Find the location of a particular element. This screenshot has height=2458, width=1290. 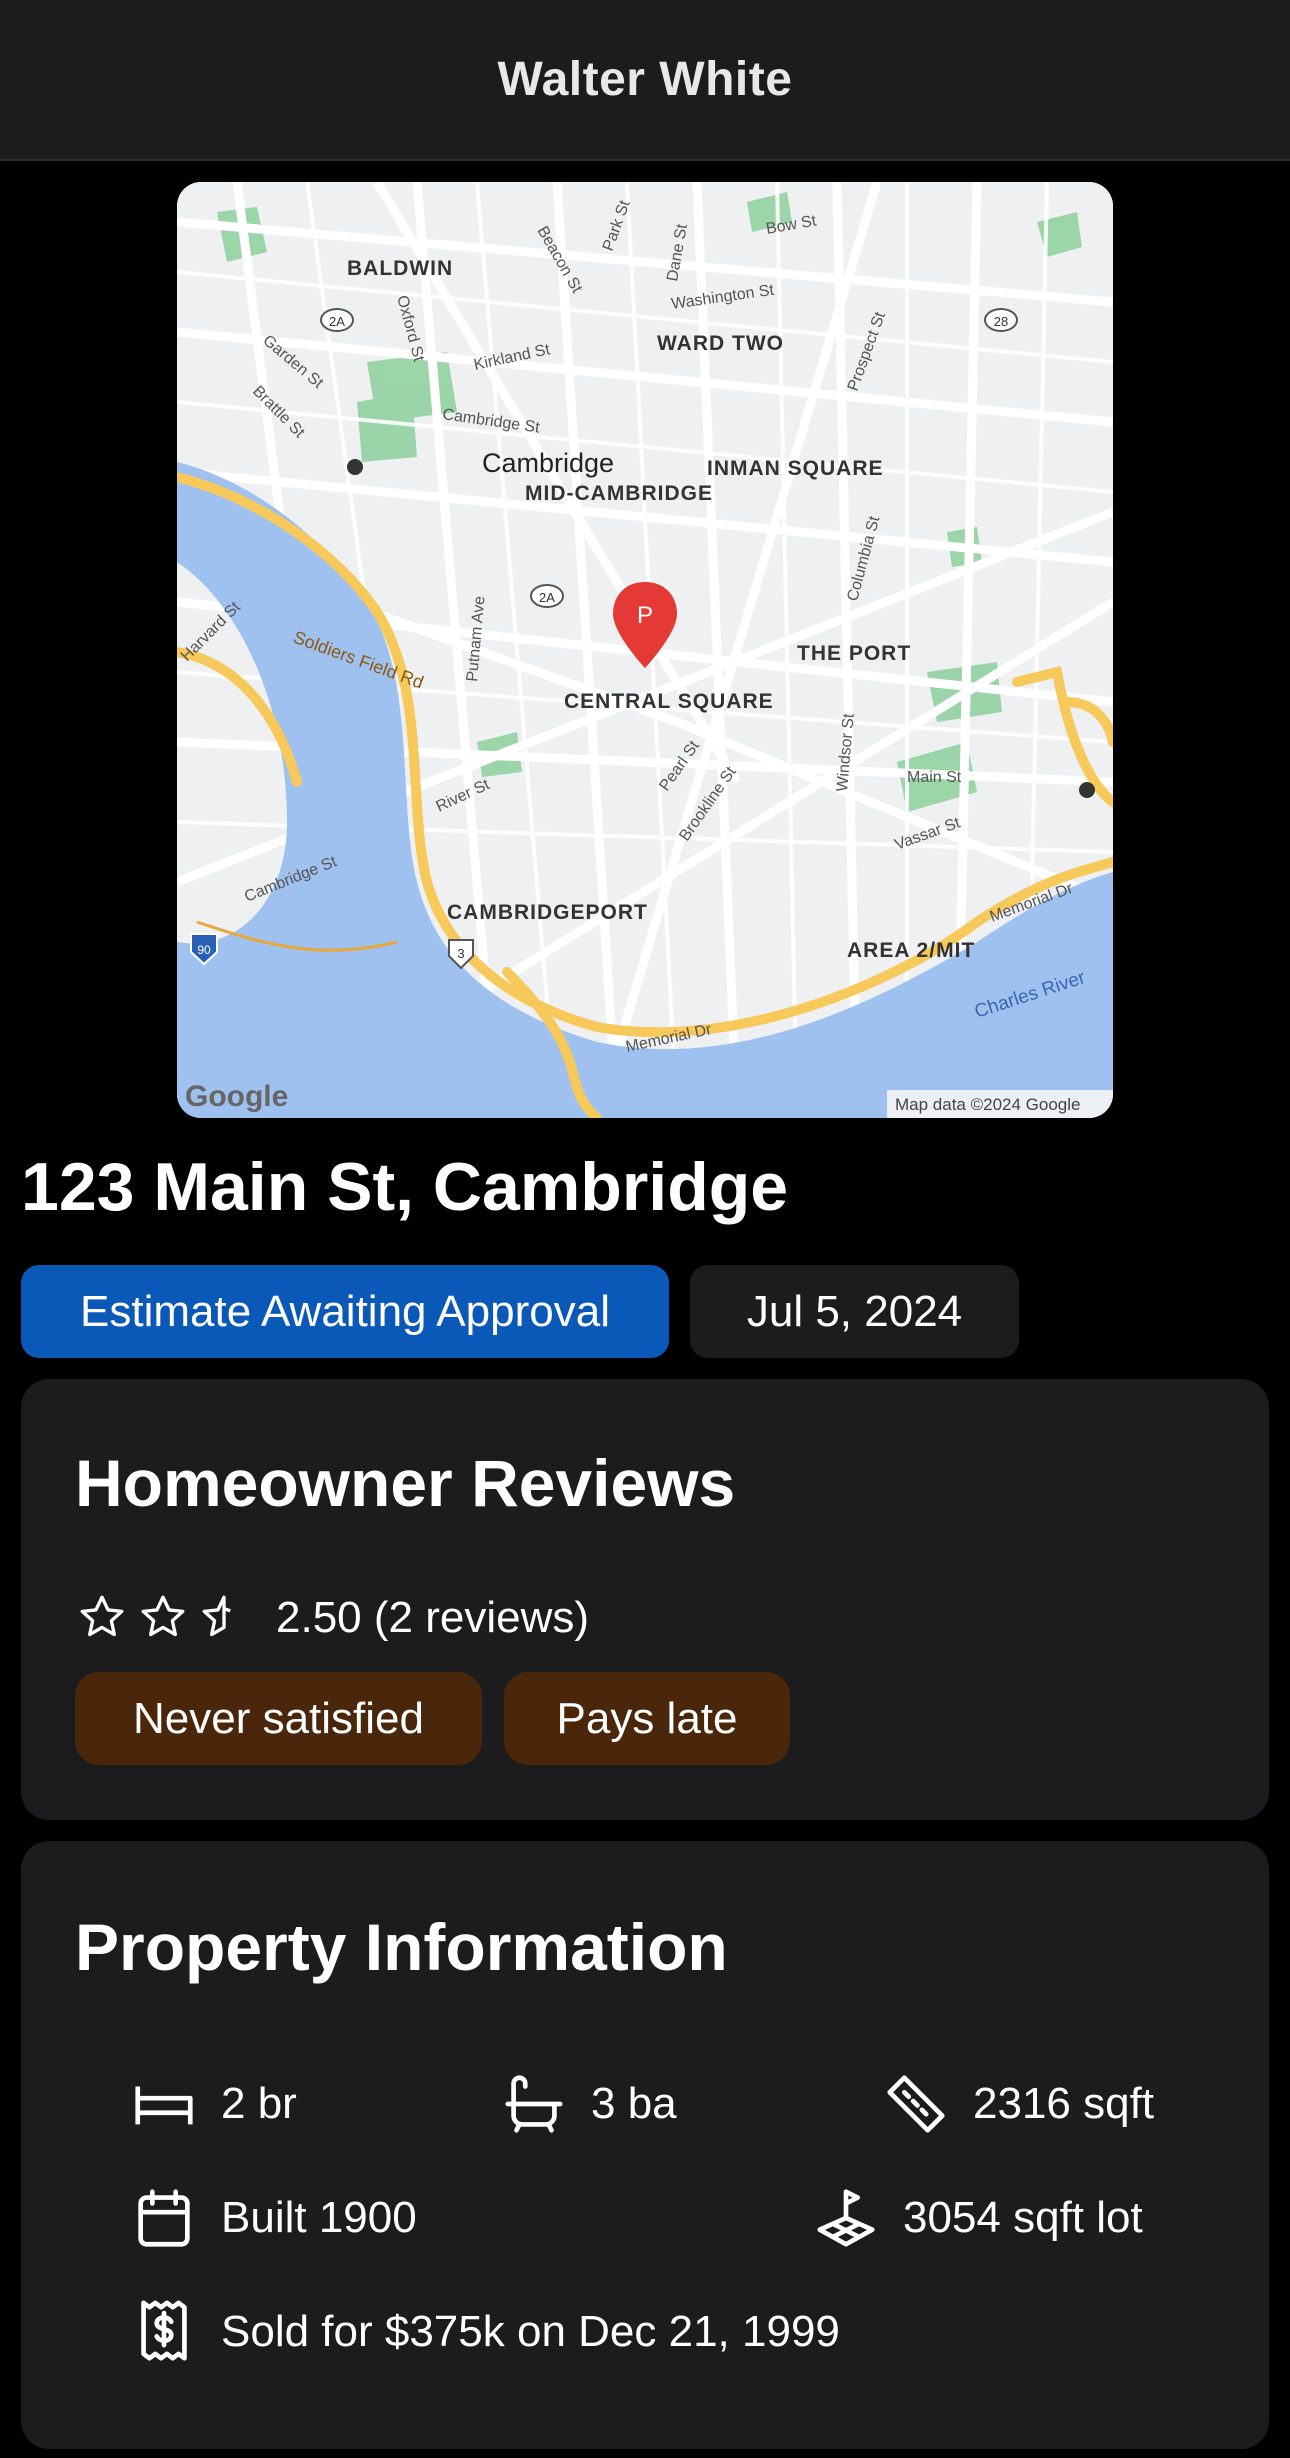

map-label-baldwin: BALDWIN is located at coordinates (400, 268).